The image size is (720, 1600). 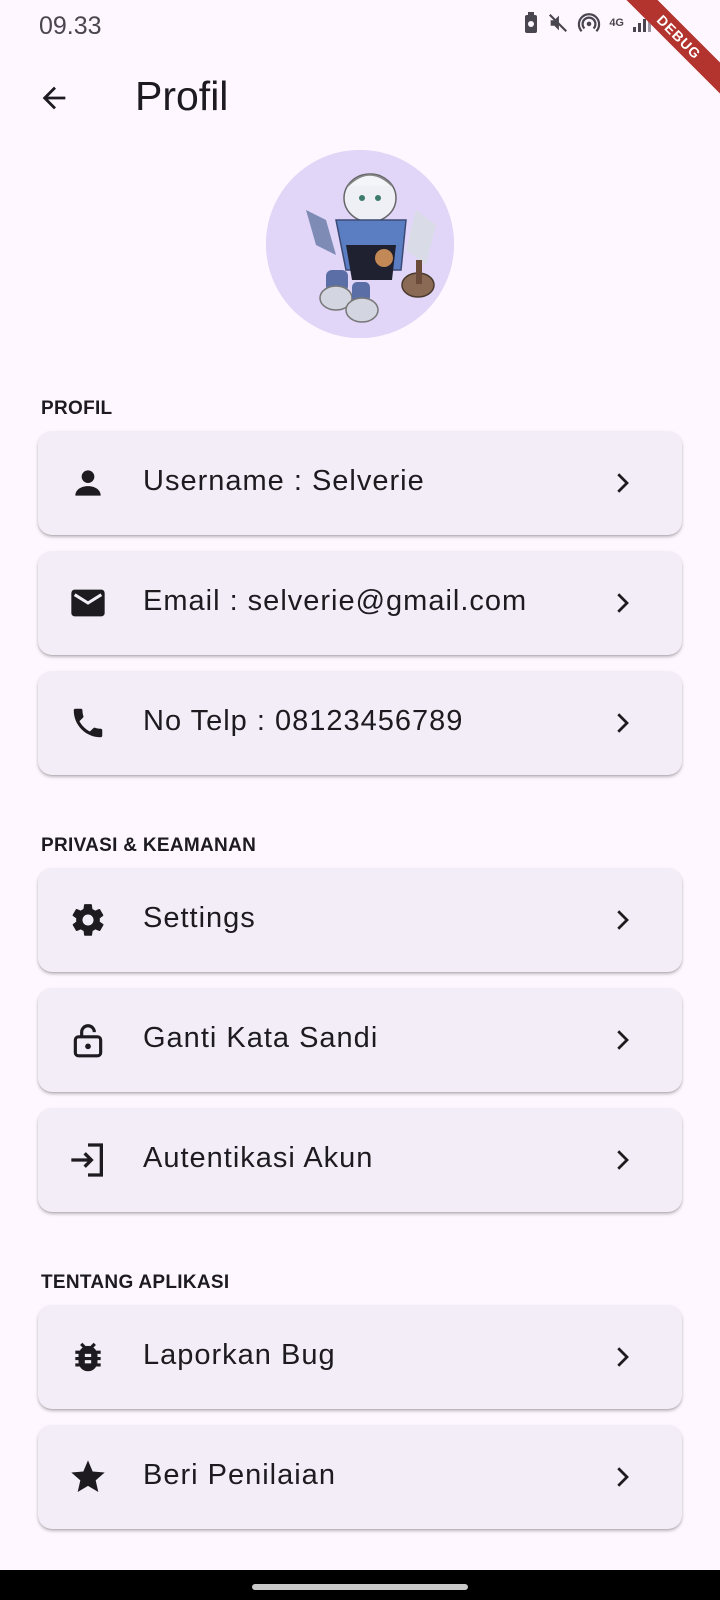 What do you see at coordinates (88, 1477) in the screenshot?
I see `star-icon` at bounding box center [88, 1477].